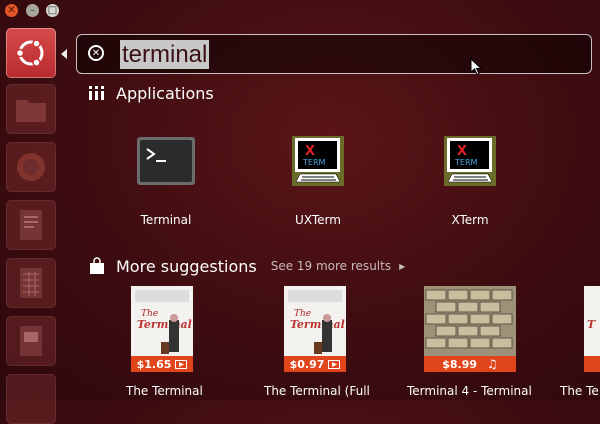 The image size is (600, 424). I want to click on app-label: Terminal, so click(166, 220).